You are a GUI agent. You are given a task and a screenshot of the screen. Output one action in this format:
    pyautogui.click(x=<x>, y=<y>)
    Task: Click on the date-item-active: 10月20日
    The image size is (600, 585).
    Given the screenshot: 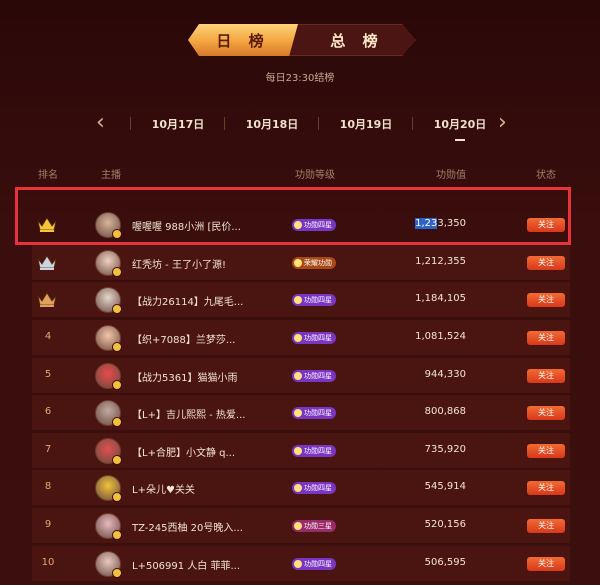 What is the action you would take?
    pyautogui.click(x=460, y=124)
    